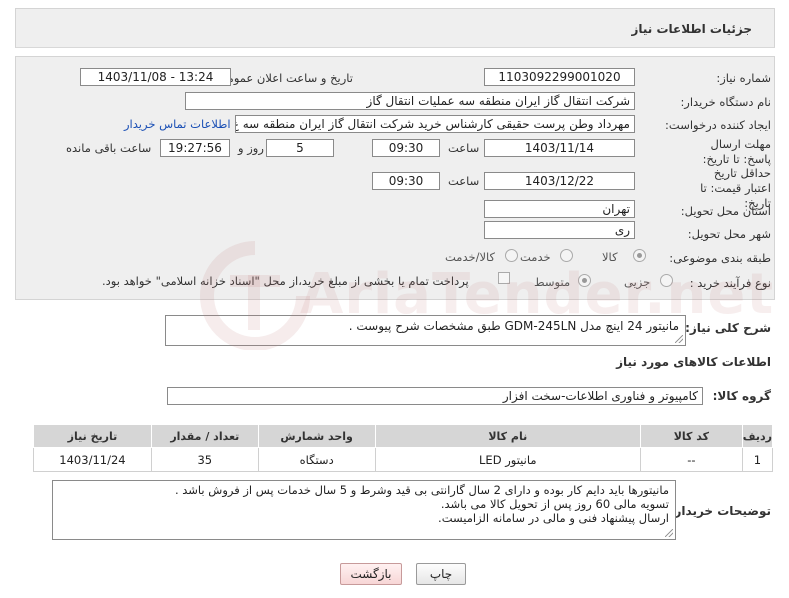 The image size is (789, 598). What do you see at coordinates (464, 181) in the screenshot?
I see `price-validity-time-label: ساعت` at bounding box center [464, 181].